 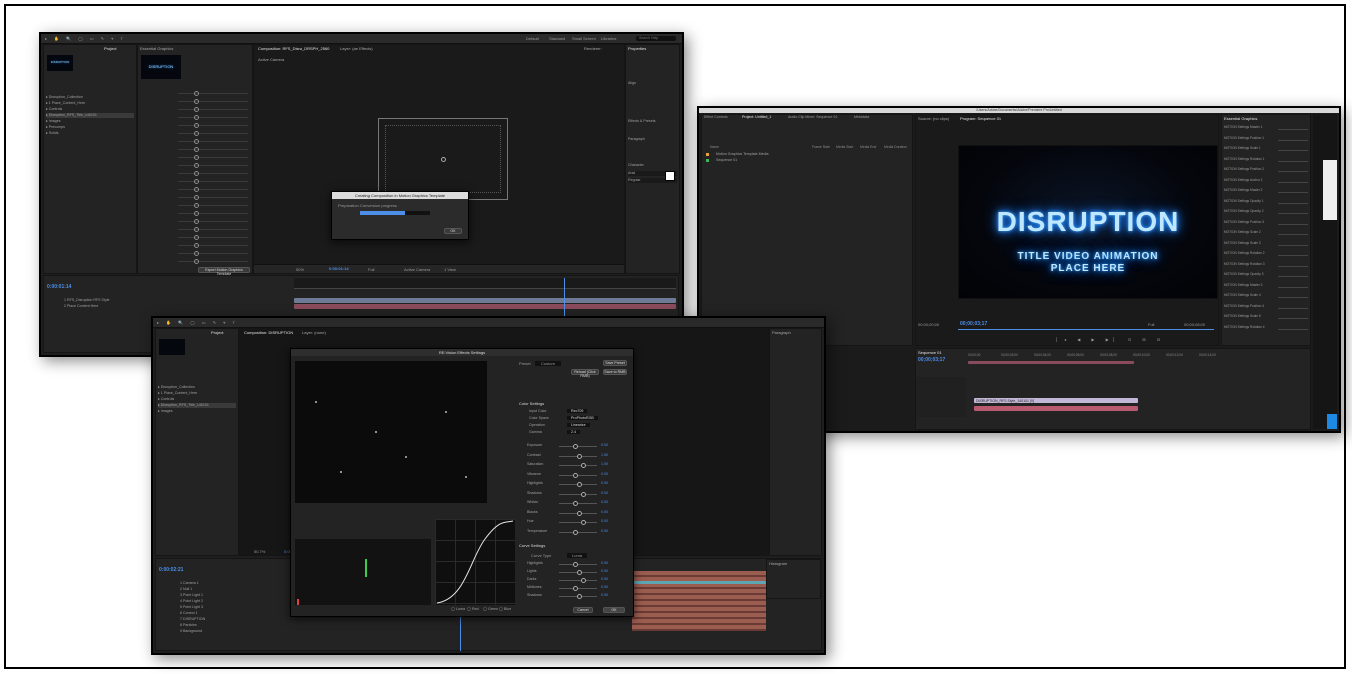 What do you see at coordinates (1266, 329) in the screenshot?
I see `eg-control: MOTION Settings Rotation 4` at bounding box center [1266, 329].